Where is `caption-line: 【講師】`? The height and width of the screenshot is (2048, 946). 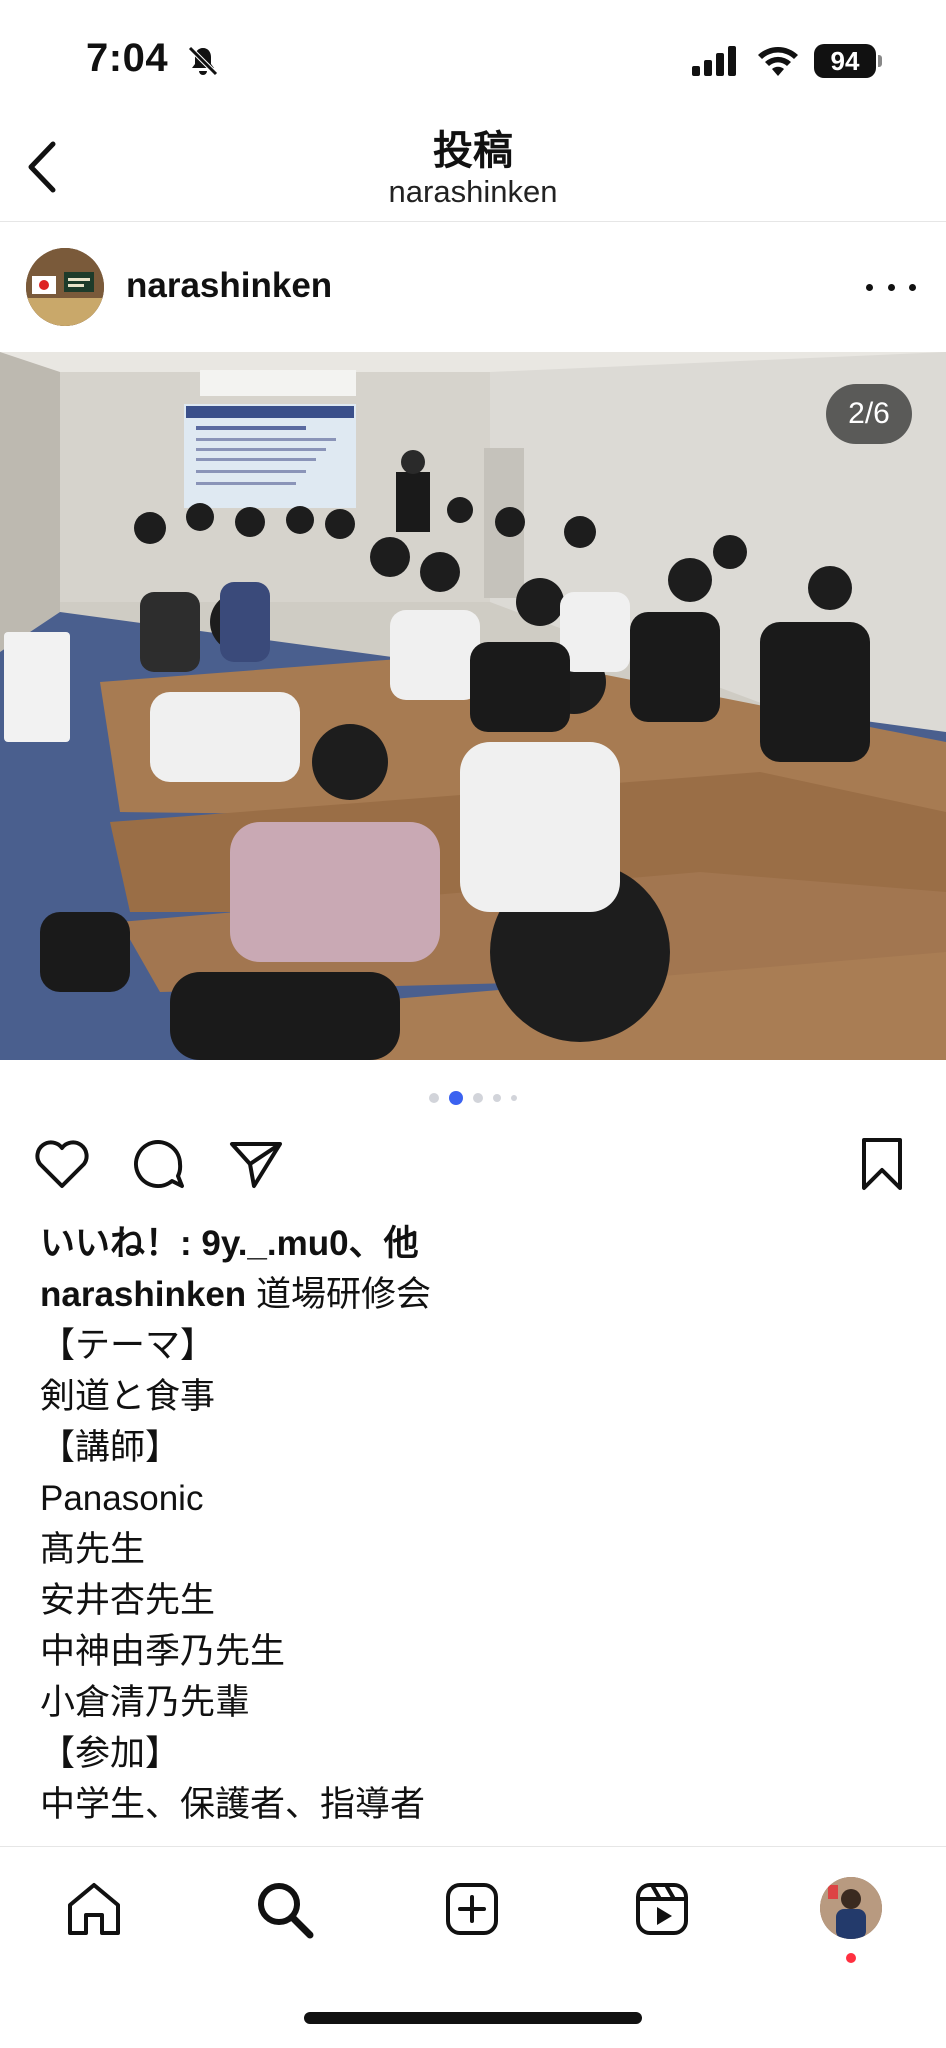
caption-line: 【講師】 is located at coordinates (110, 1447).